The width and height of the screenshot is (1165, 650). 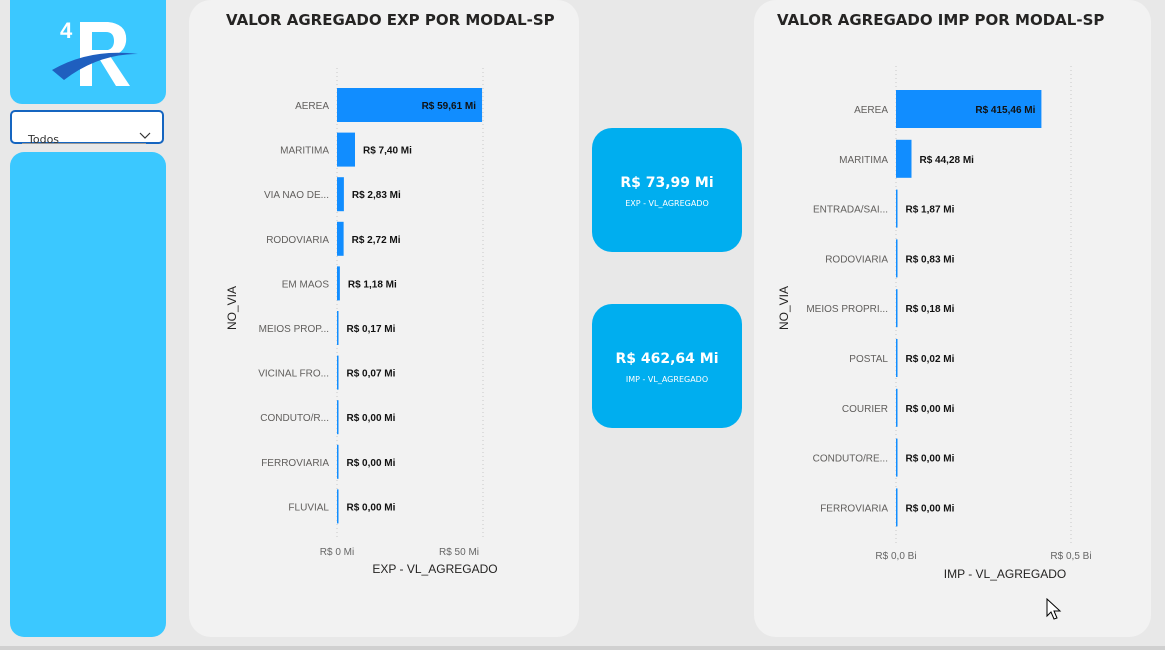 What do you see at coordinates (667, 203) in the screenshot?
I see `kpi-exp-label: EXP - VL_AGREGADO` at bounding box center [667, 203].